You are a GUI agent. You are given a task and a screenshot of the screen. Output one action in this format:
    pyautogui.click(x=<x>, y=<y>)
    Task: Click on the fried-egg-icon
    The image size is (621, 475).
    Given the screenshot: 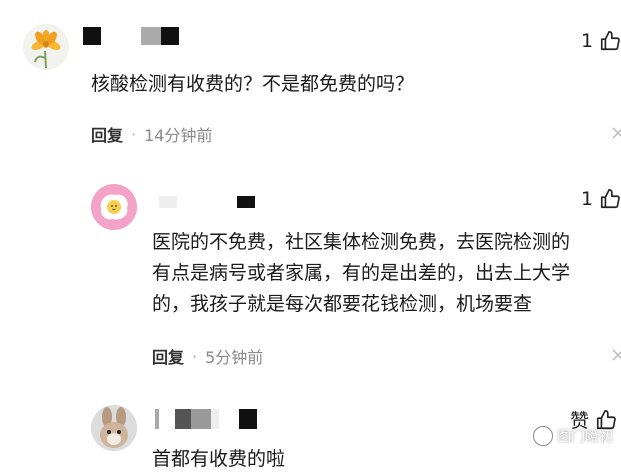 What is the action you would take?
    pyautogui.click(x=114, y=207)
    